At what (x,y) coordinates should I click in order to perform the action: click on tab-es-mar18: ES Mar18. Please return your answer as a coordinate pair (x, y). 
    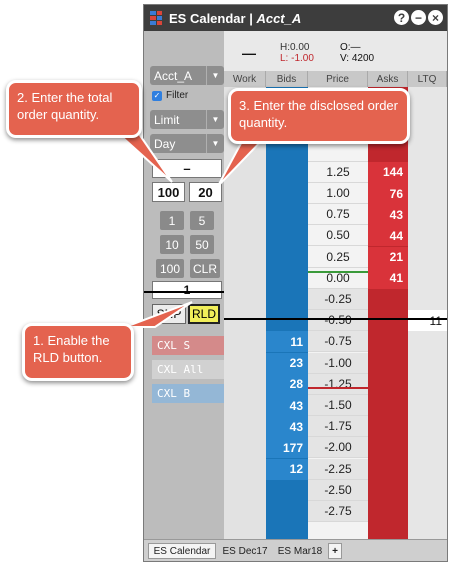
    Looking at the image, I should click on (300, 551).